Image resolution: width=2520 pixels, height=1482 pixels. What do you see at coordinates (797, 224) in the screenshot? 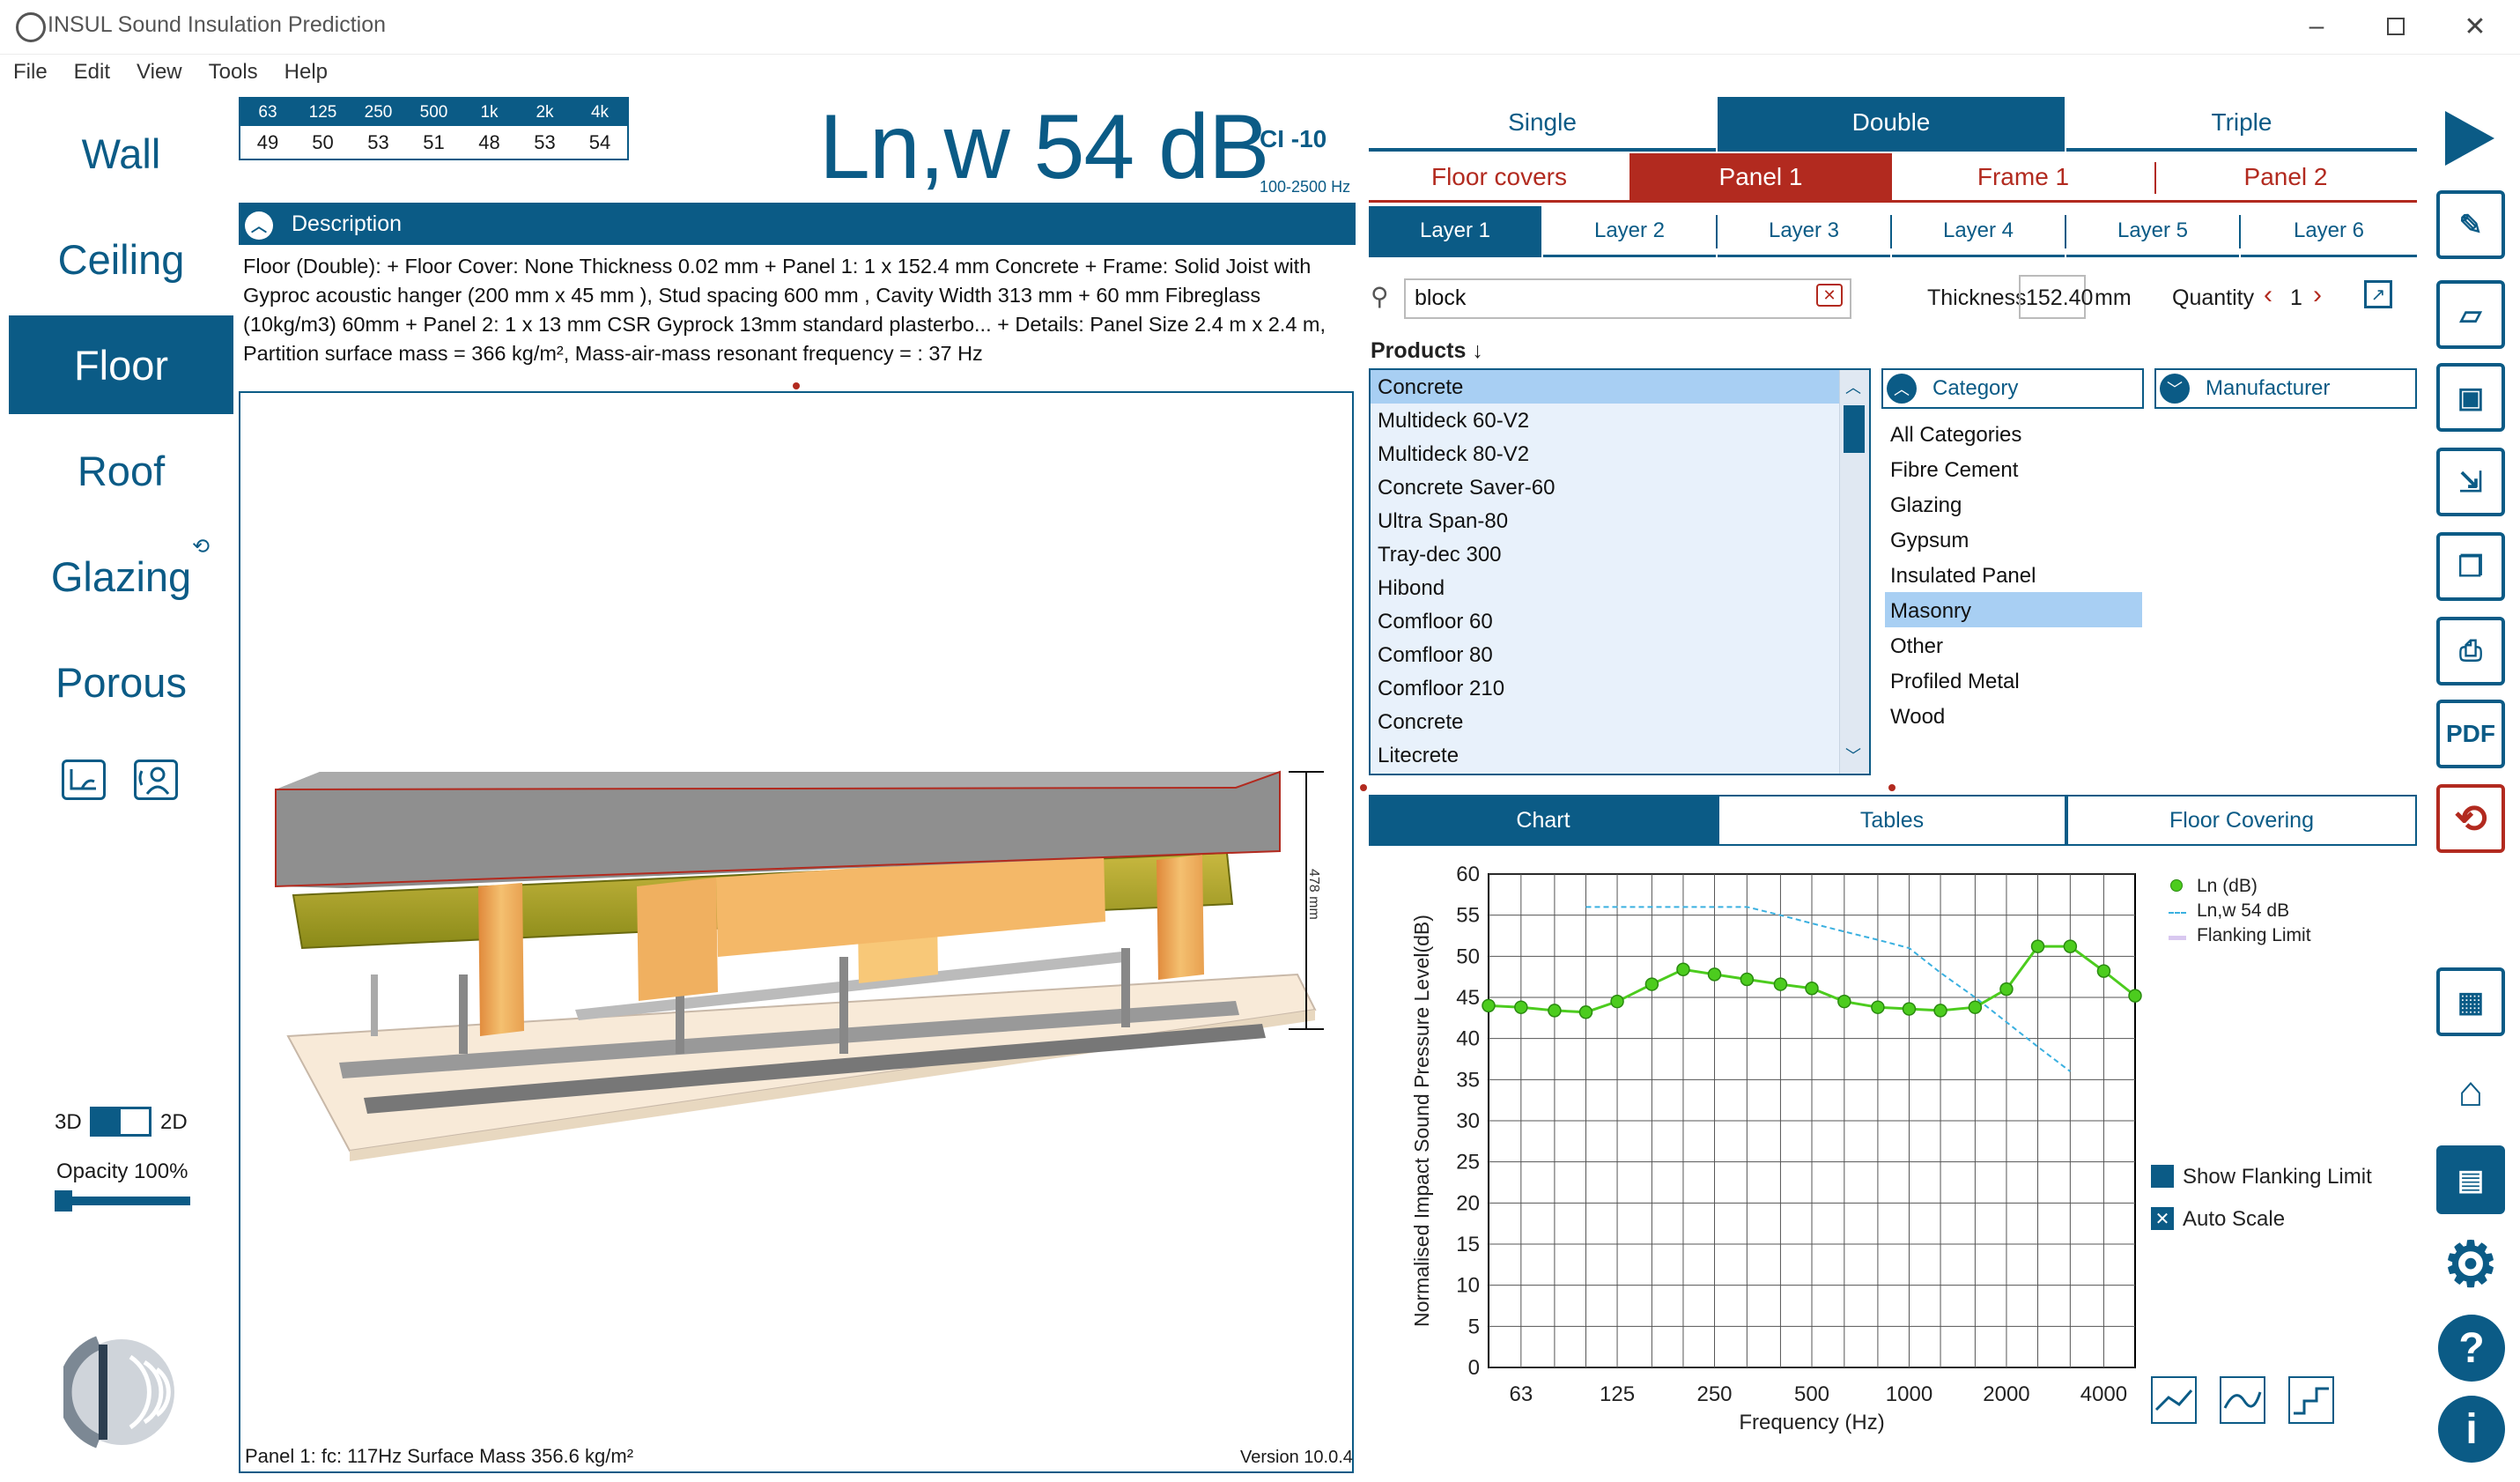
I see `description-header: Description` at bounding box center [797, 224].